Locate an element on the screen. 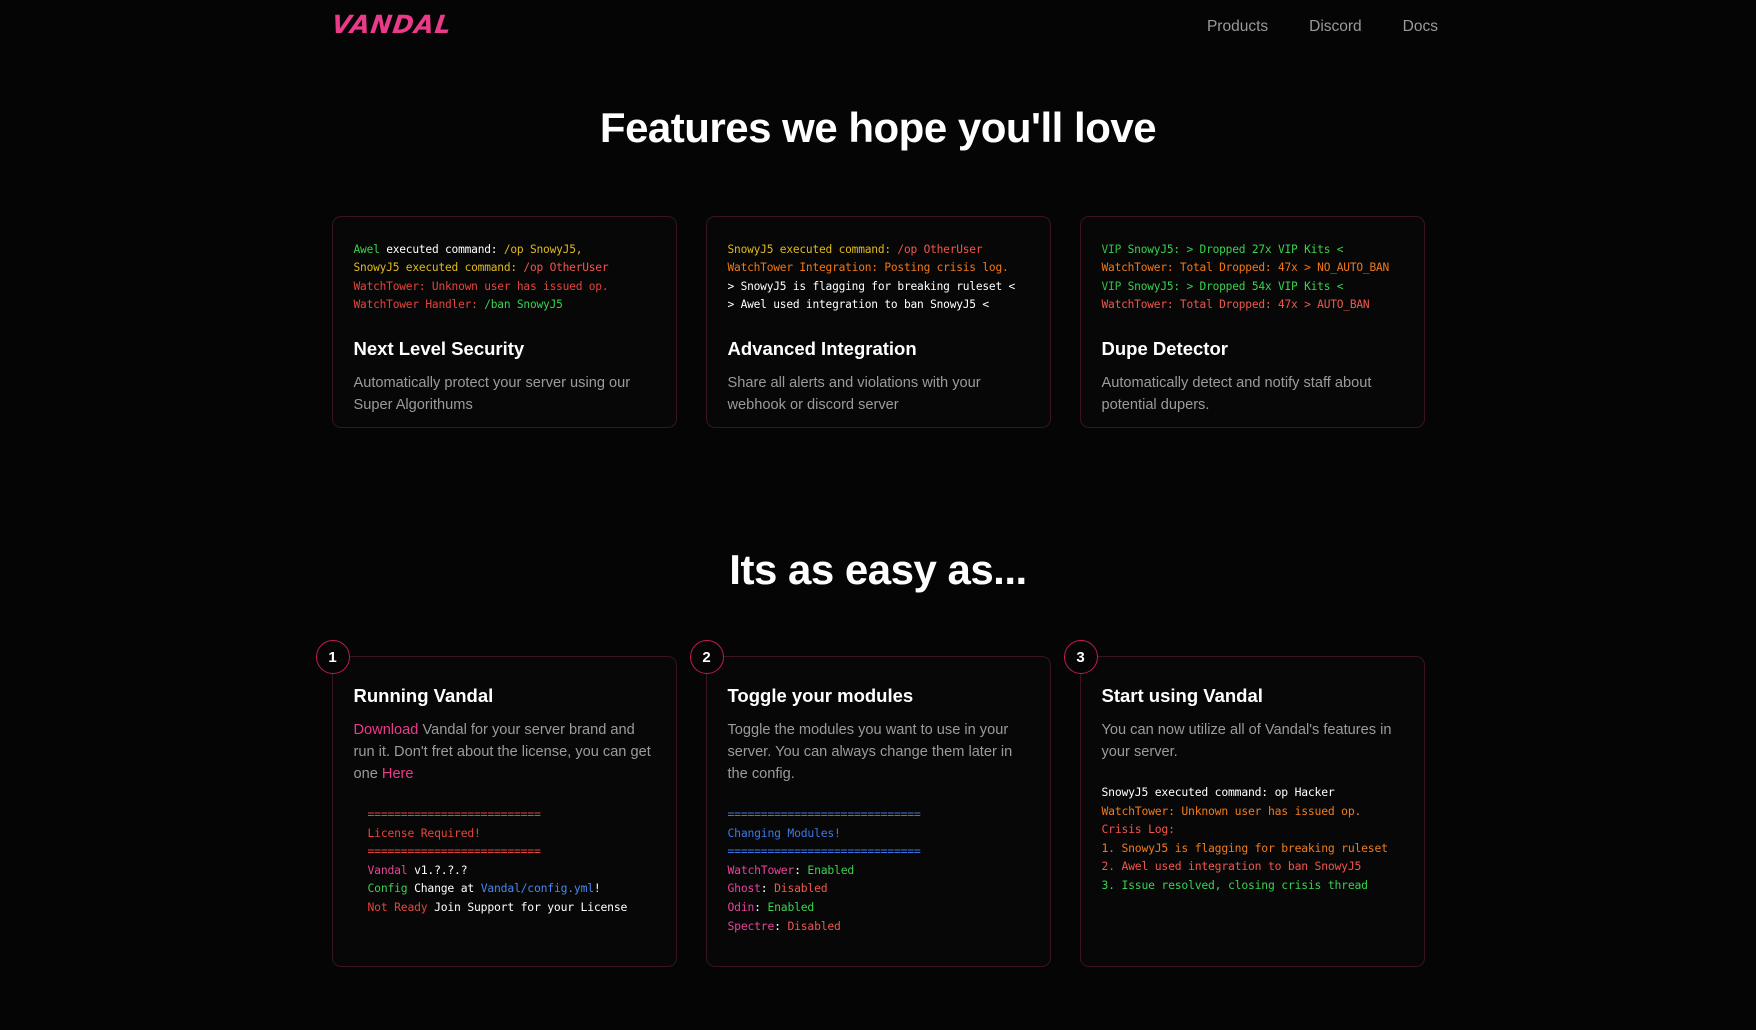 The image size is (1756, 1030). terminal-segment: Change at is located at coordinates (444, 888).